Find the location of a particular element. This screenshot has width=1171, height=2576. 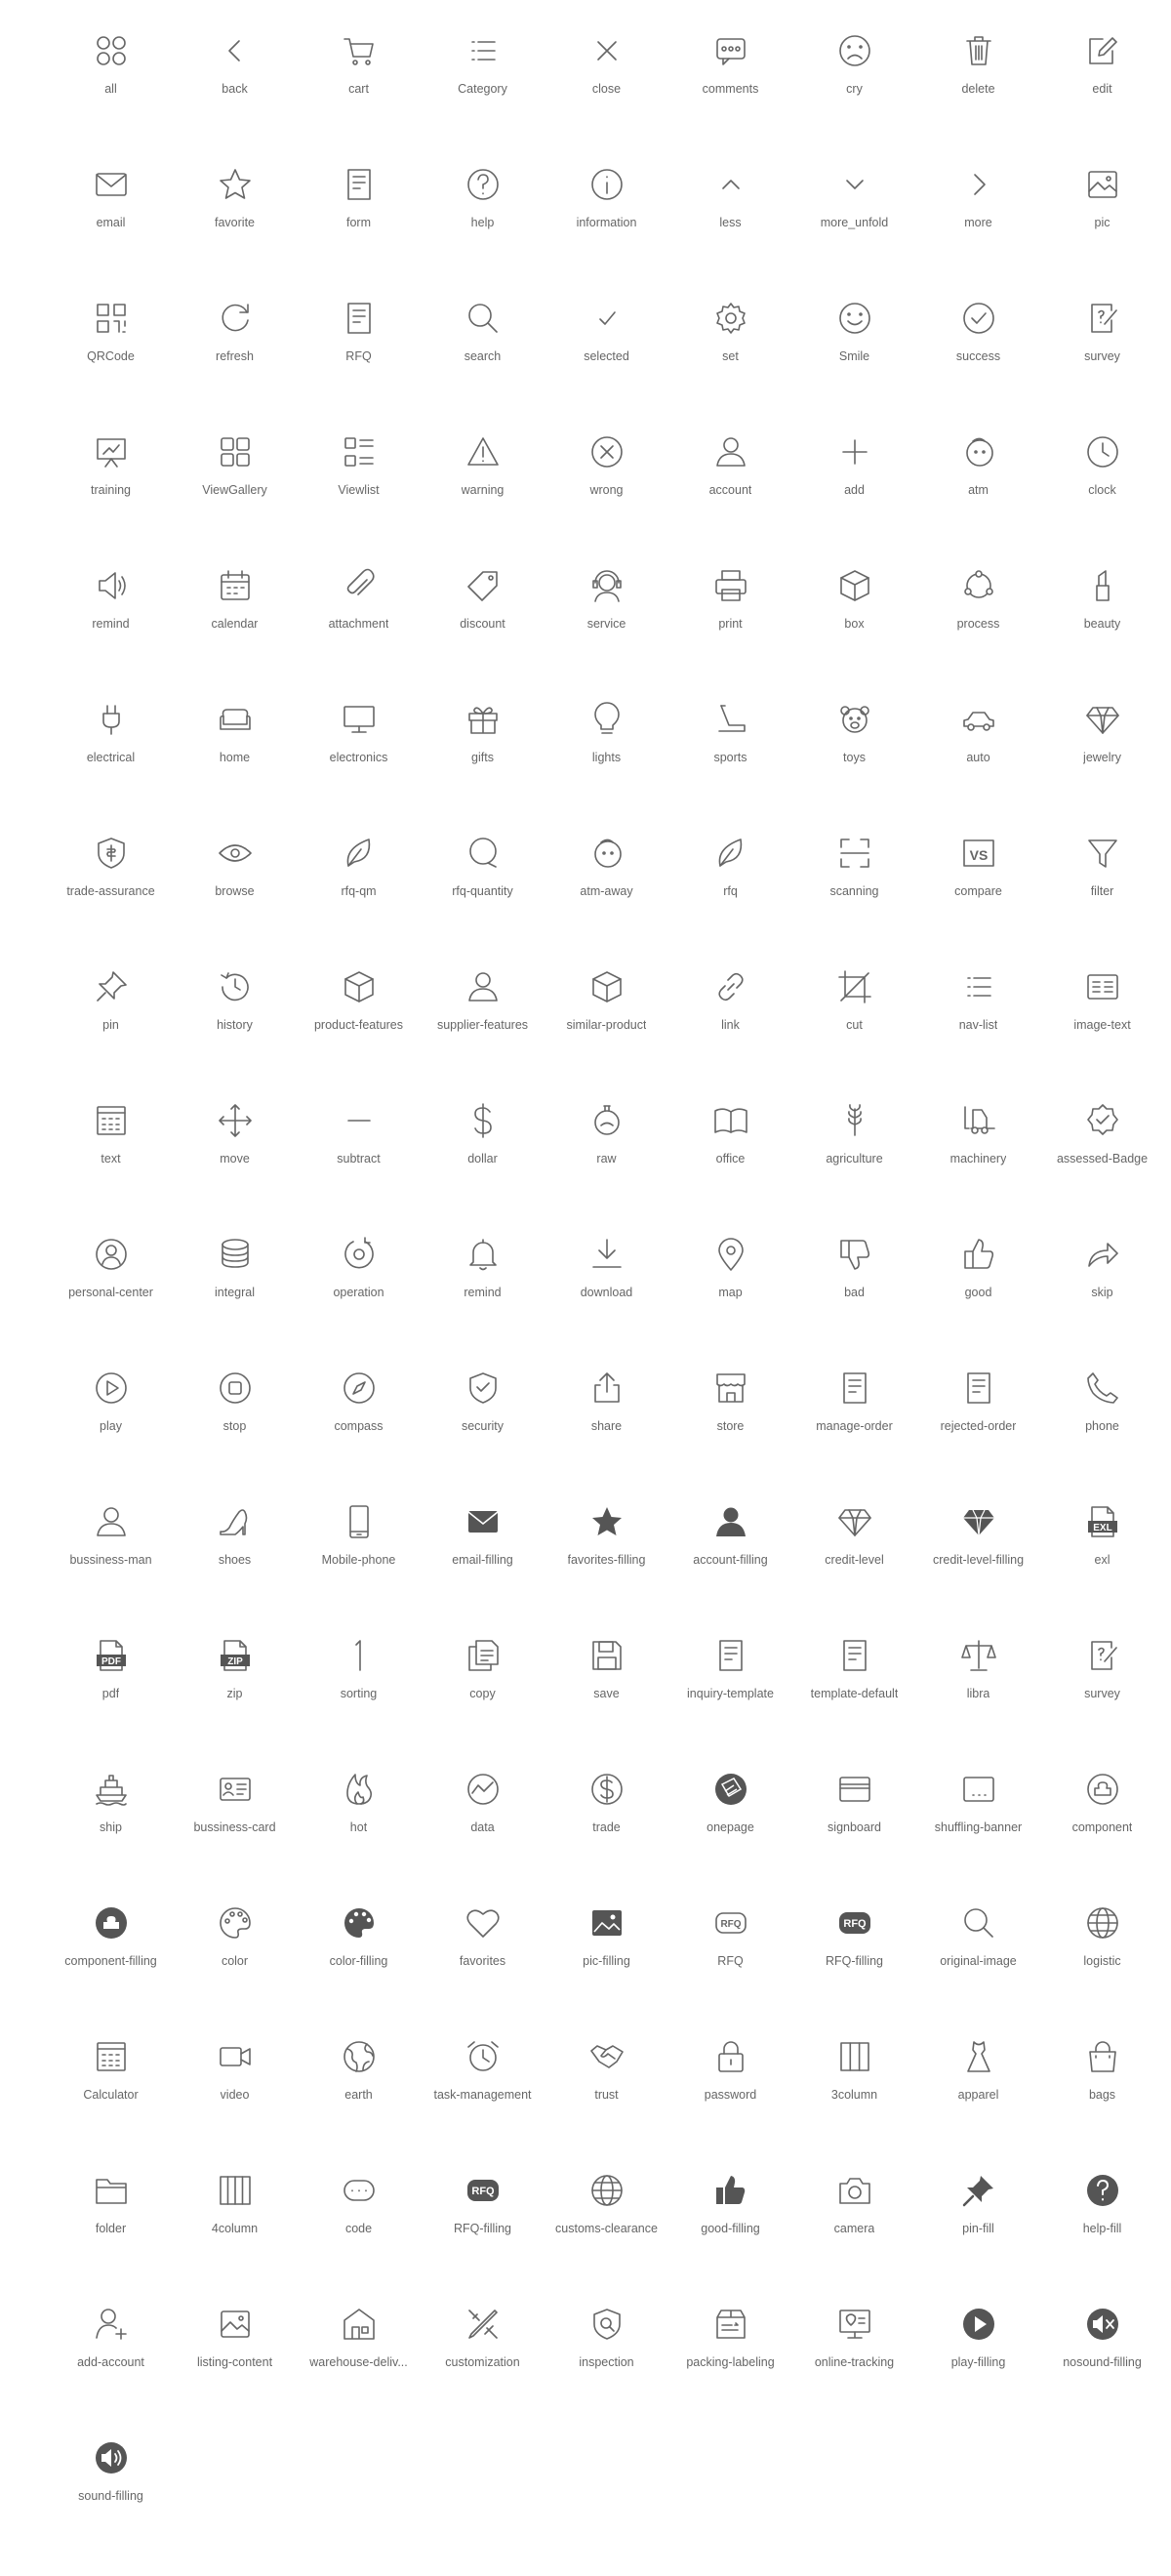

icon-tile: browse is located at coordinates (235, 869).